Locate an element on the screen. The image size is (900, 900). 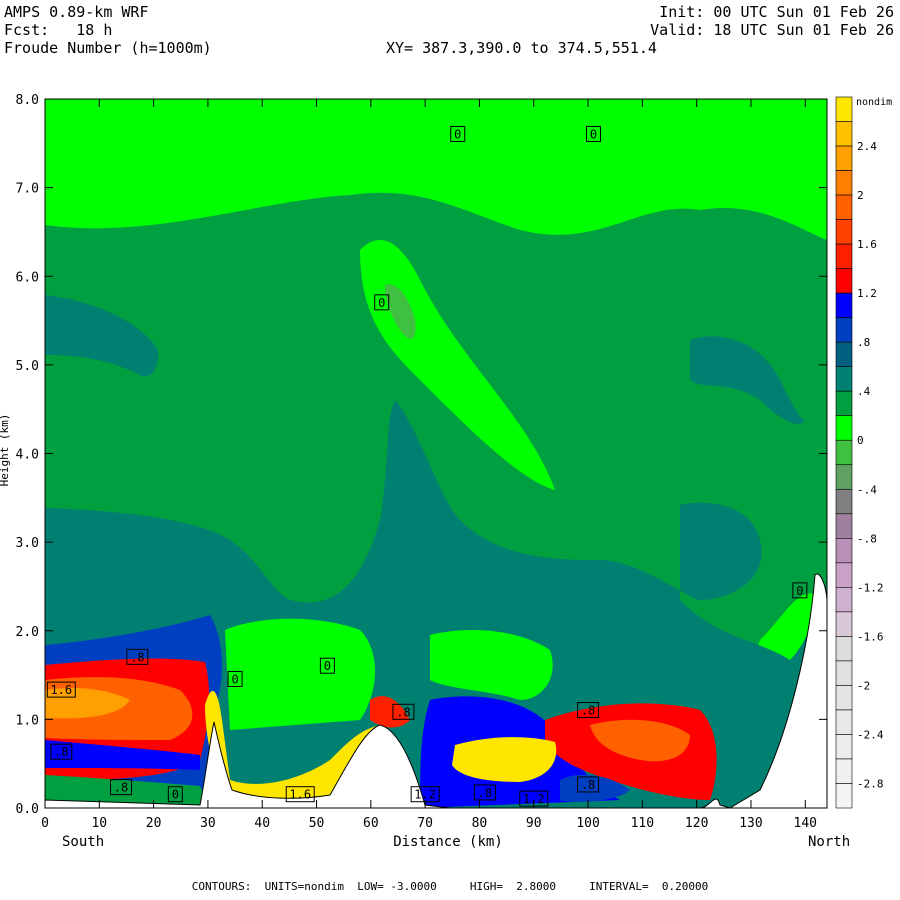
x-tick-label: 110 is located at coordinates (642, 823).